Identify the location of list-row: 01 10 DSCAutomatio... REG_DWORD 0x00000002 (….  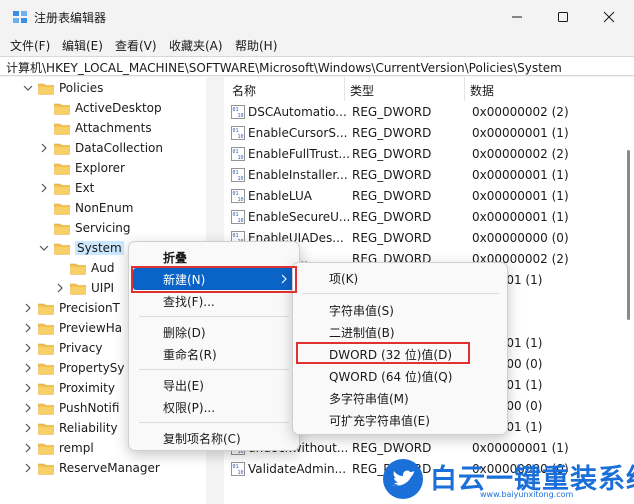
(424, 112).